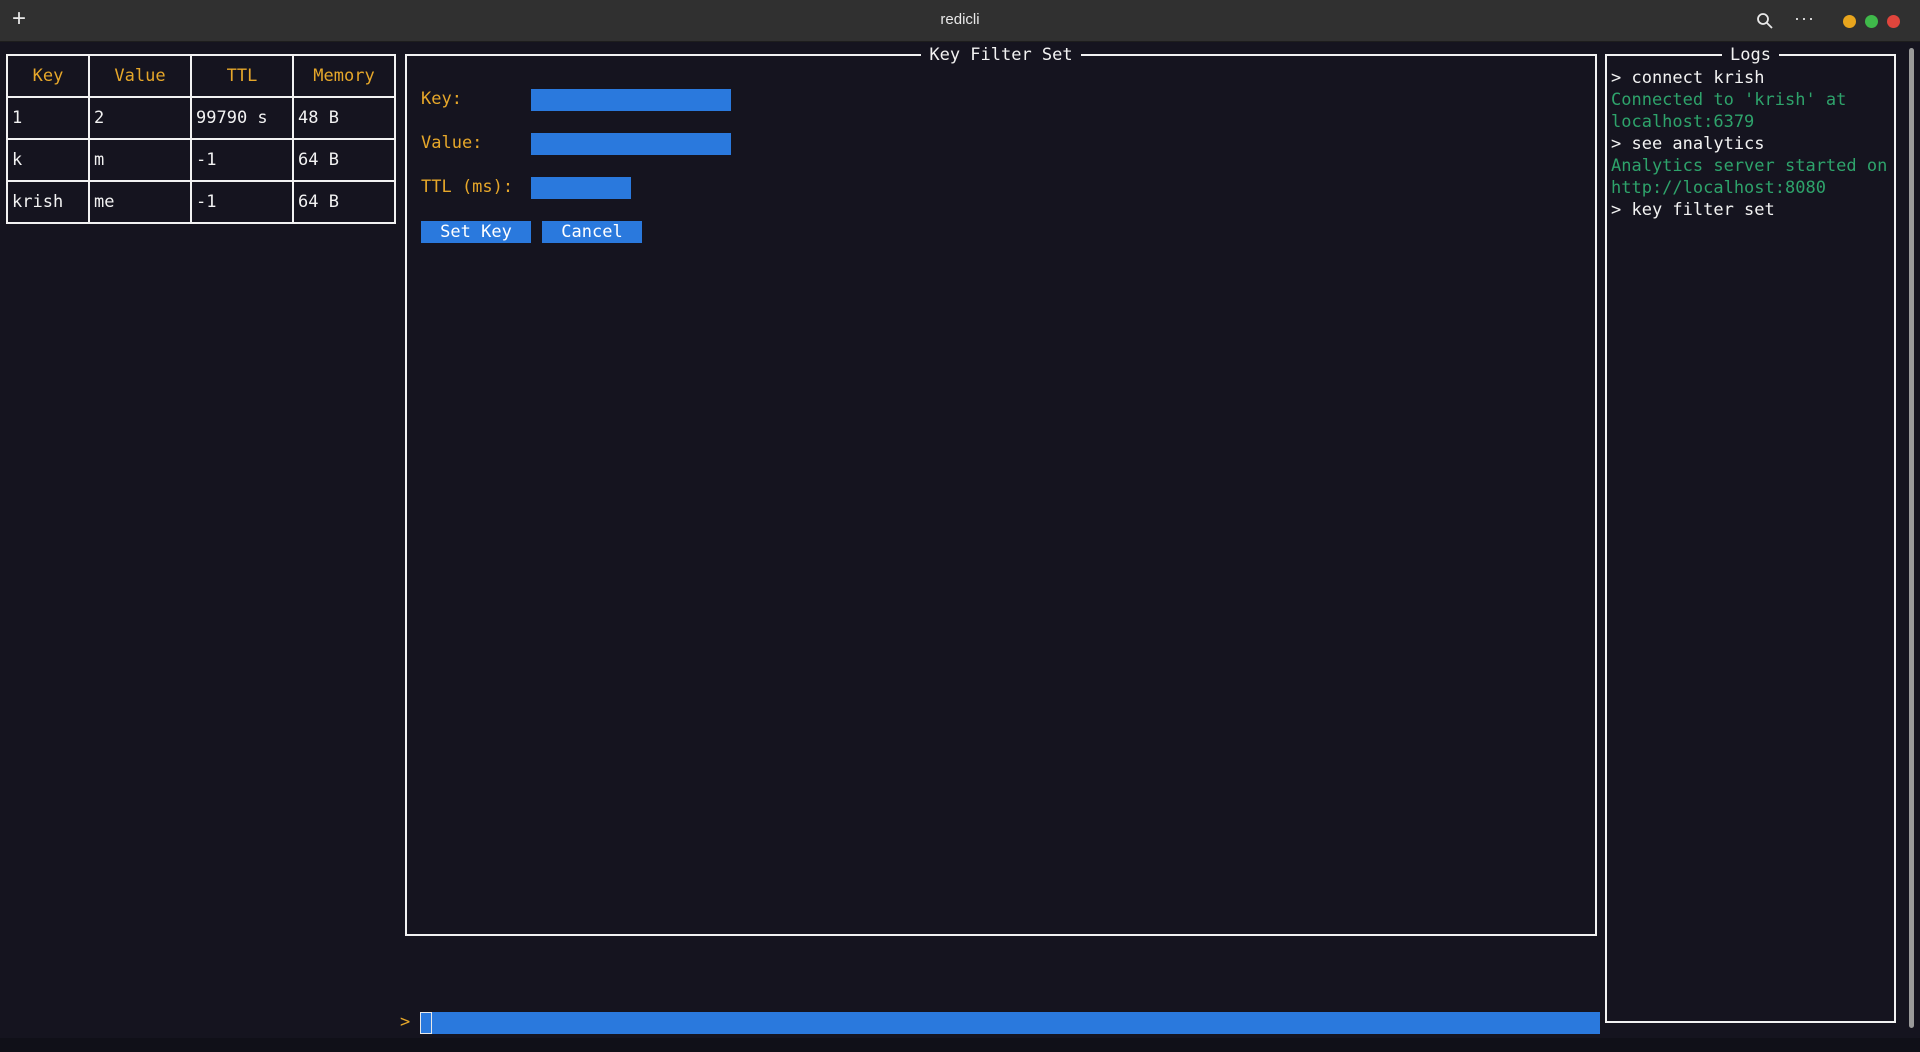  Describe the element at coordinates (344, 76) in the screenshot. I see `column-header-memory: Memory` at that location.